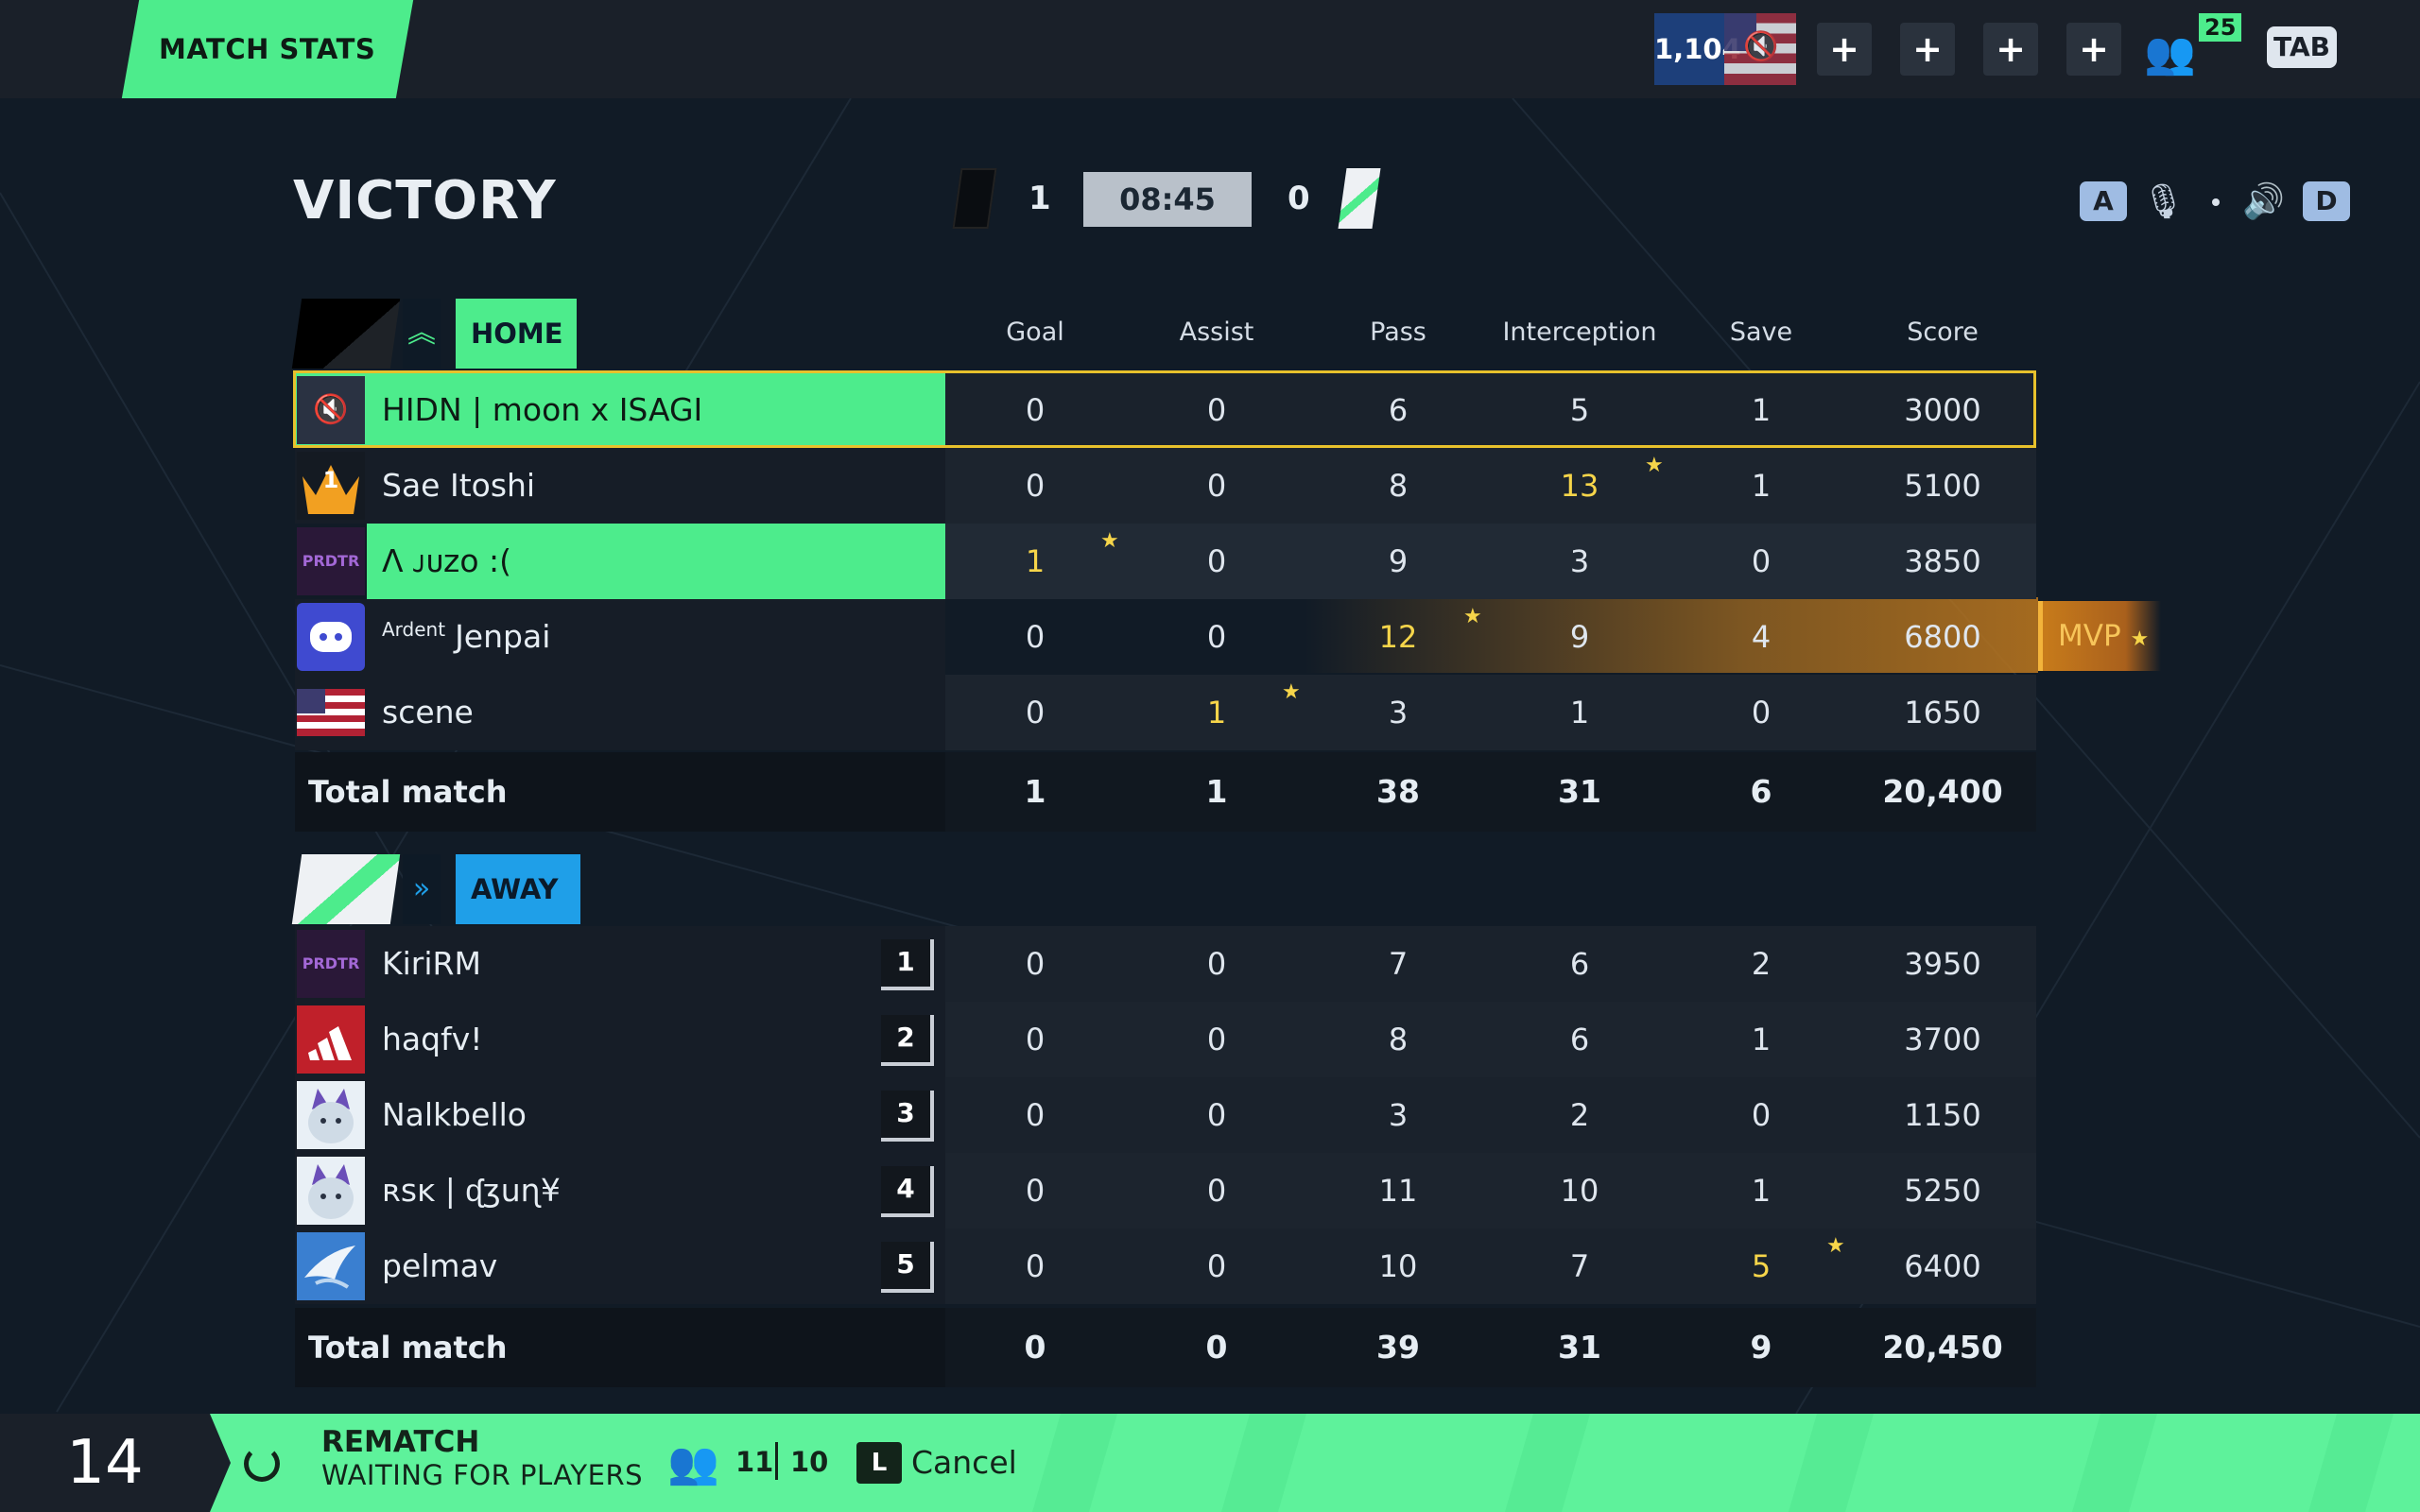 The width and height of the screenshot is (2420, 1512). I want to click on table-row: scene 0 1 ★ 3 1 0 1650, so click(1165, 712).